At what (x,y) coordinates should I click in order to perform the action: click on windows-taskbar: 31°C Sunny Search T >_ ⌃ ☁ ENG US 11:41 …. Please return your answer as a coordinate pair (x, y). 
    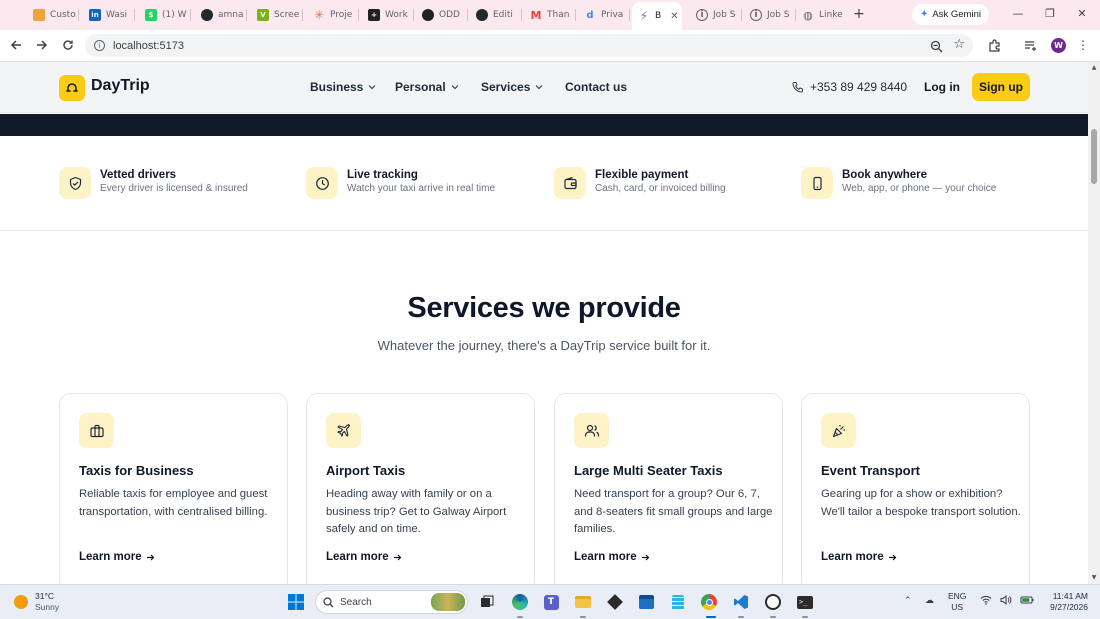
    Looking at the image, I should click on (550, 601).